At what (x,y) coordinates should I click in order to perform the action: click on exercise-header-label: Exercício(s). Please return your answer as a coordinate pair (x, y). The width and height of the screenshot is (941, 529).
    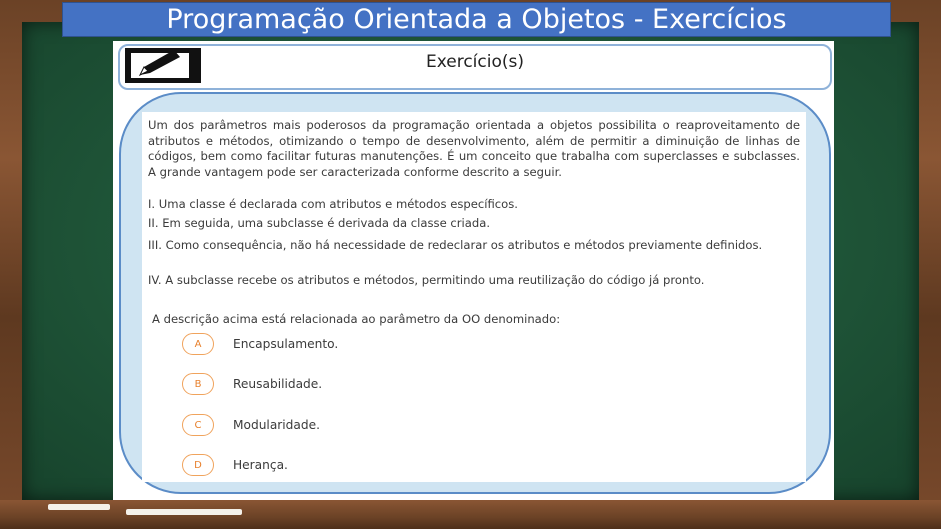
    Looking at the image, I should click on (474, 62).